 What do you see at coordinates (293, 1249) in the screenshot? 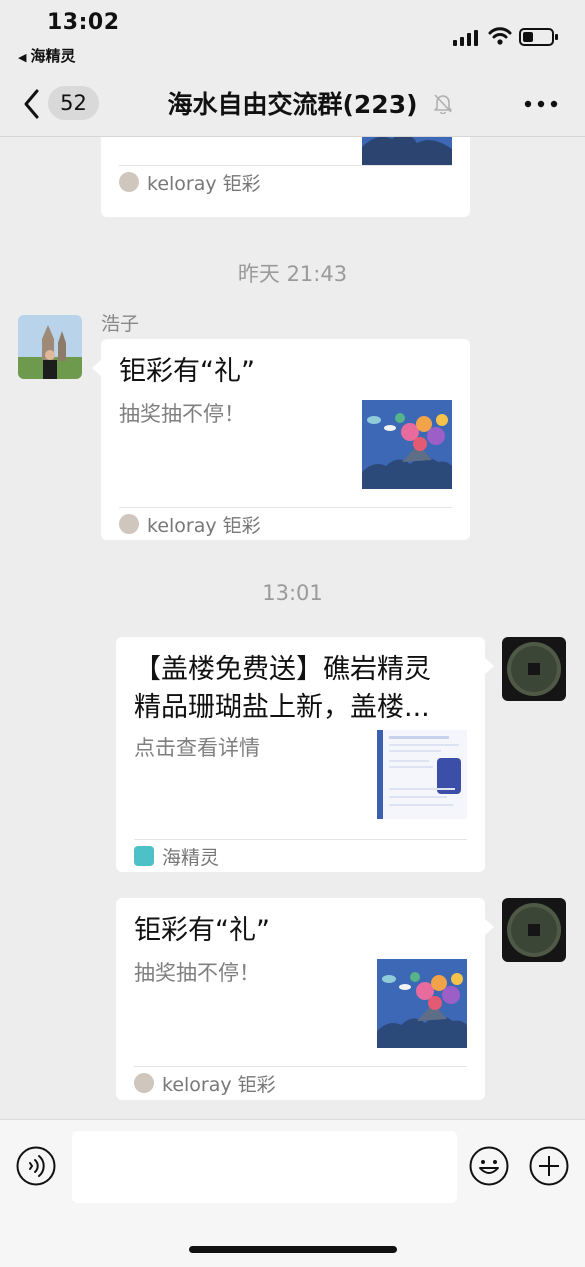
I see `home-indicator` at bounding box center [293, 1249].